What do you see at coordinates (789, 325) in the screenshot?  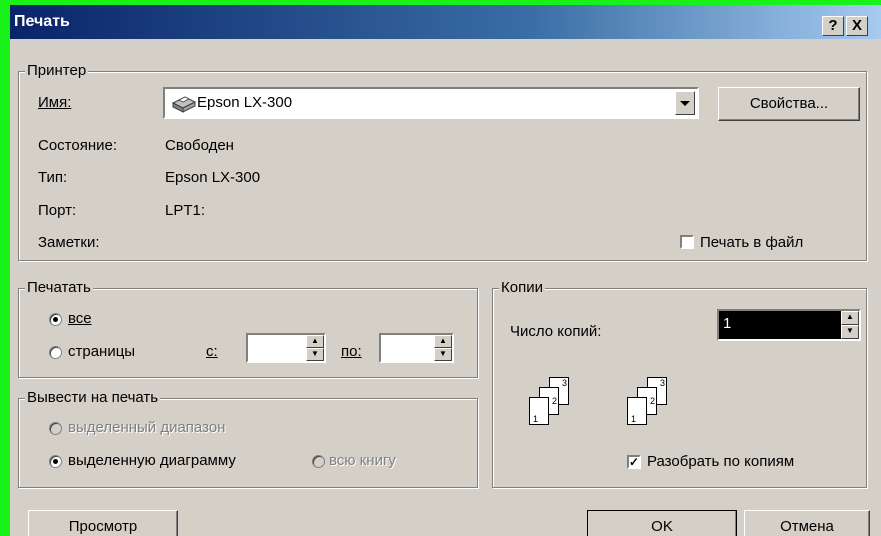 I see `copies-count-input: 1 ▲ ▼` at bounding box center [789, 325].